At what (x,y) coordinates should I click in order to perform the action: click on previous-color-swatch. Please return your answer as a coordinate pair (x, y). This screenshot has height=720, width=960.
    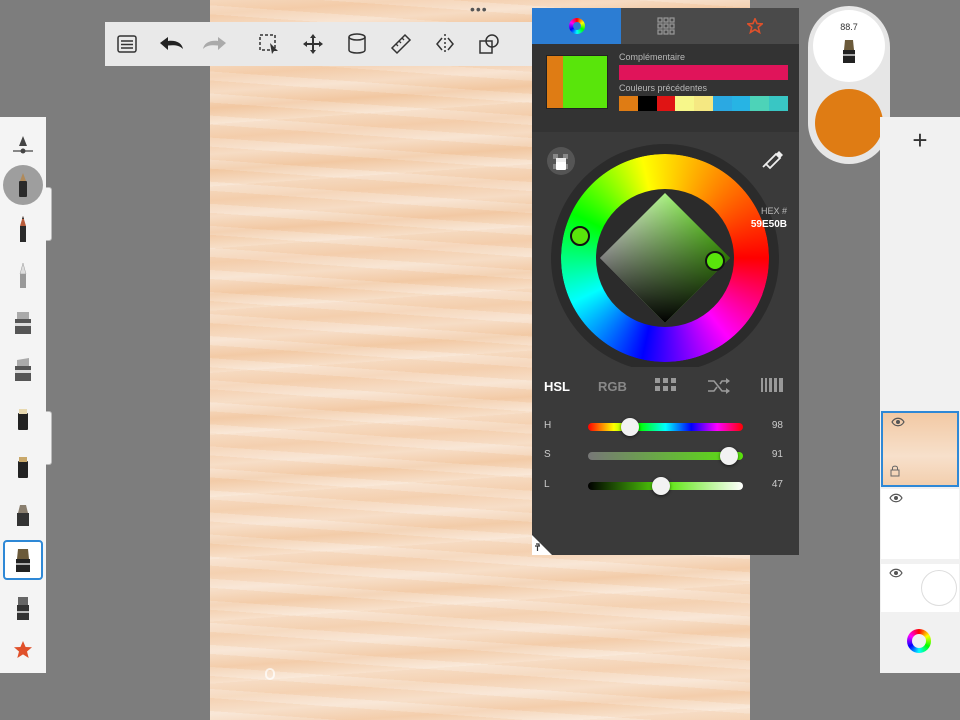
    Looking at the image, I should click on (555, 82).